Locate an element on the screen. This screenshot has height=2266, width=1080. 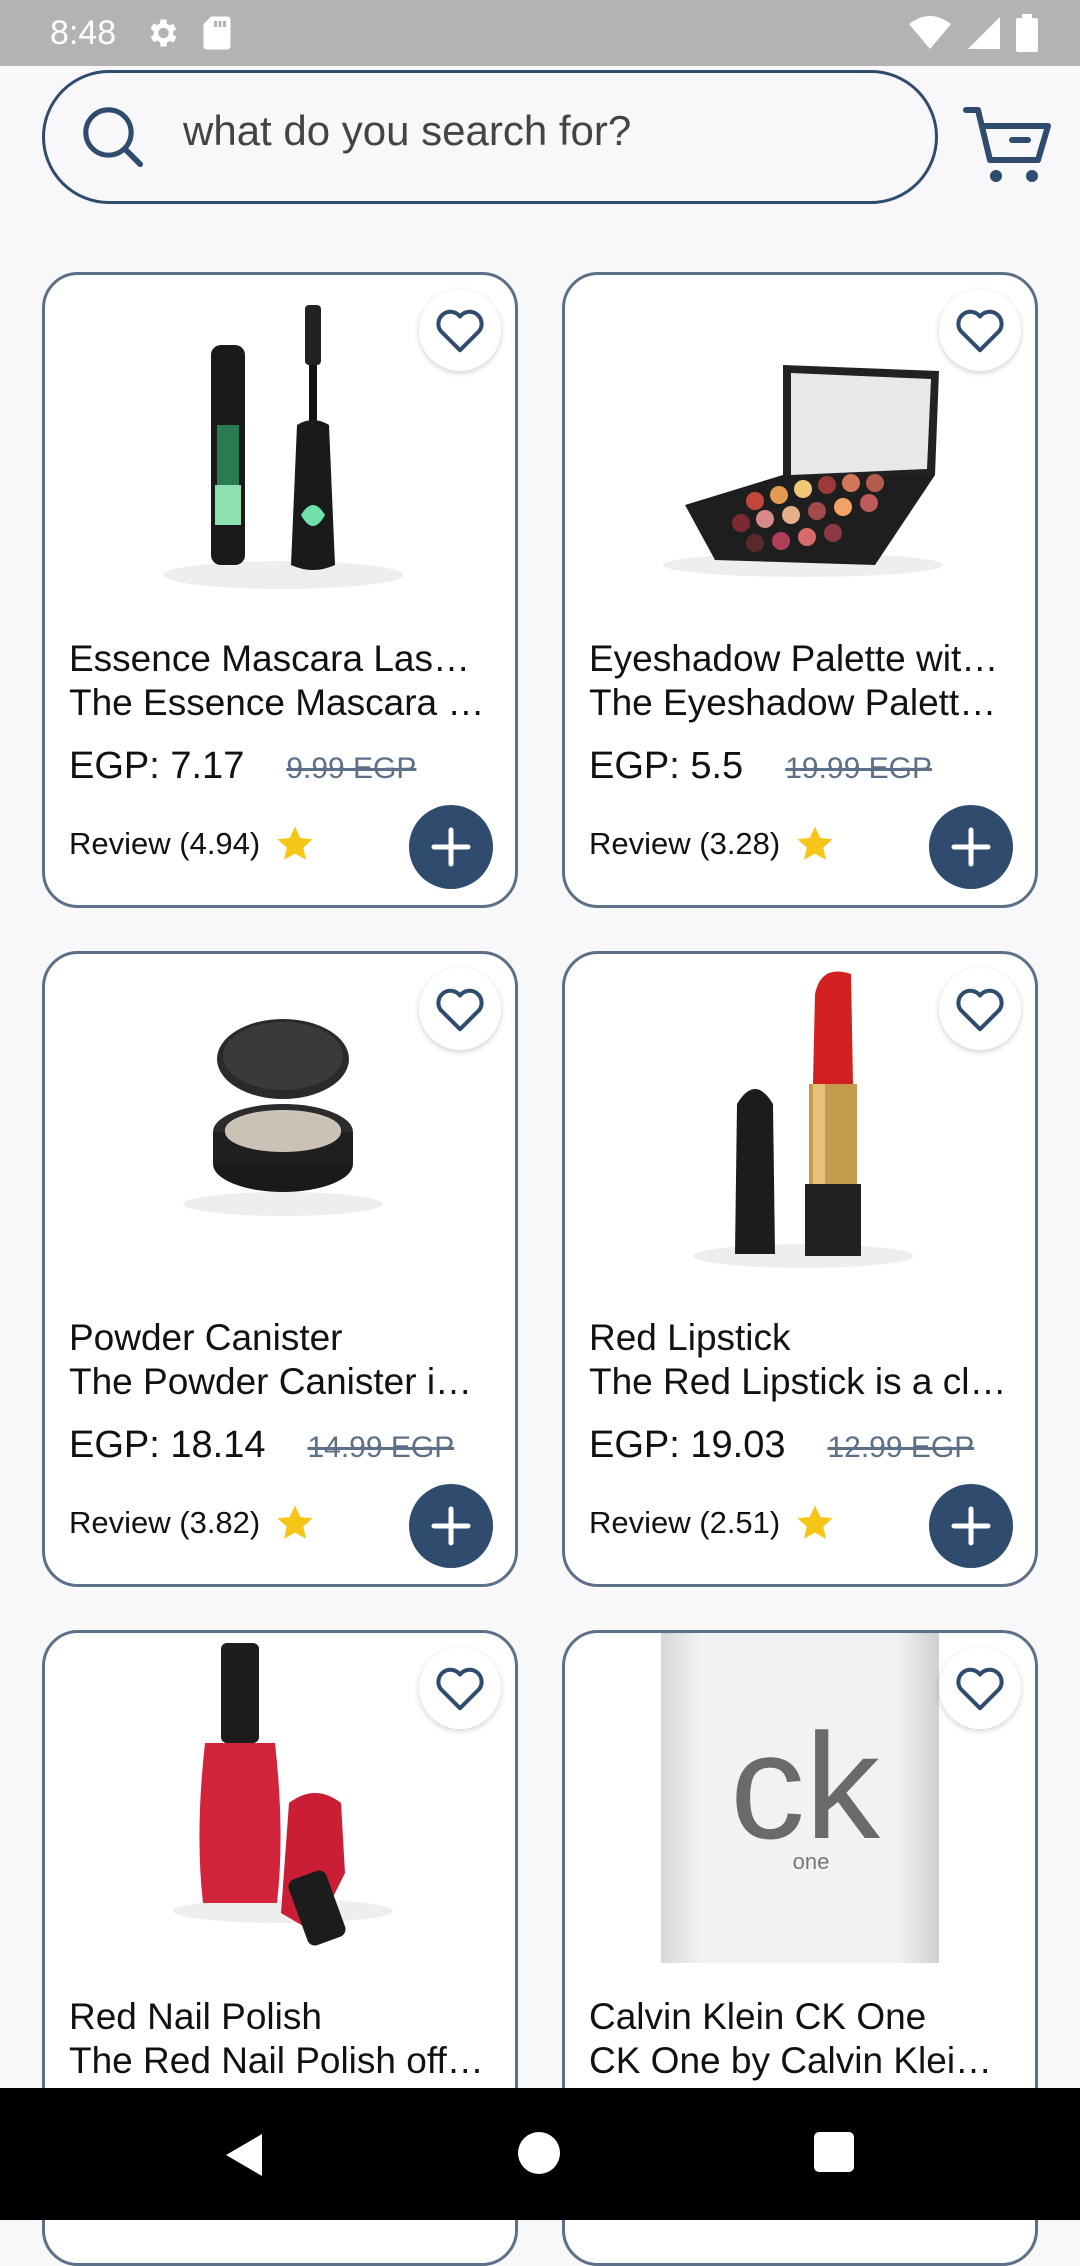
system-nav-bar is located at coordinates (540, 2154).